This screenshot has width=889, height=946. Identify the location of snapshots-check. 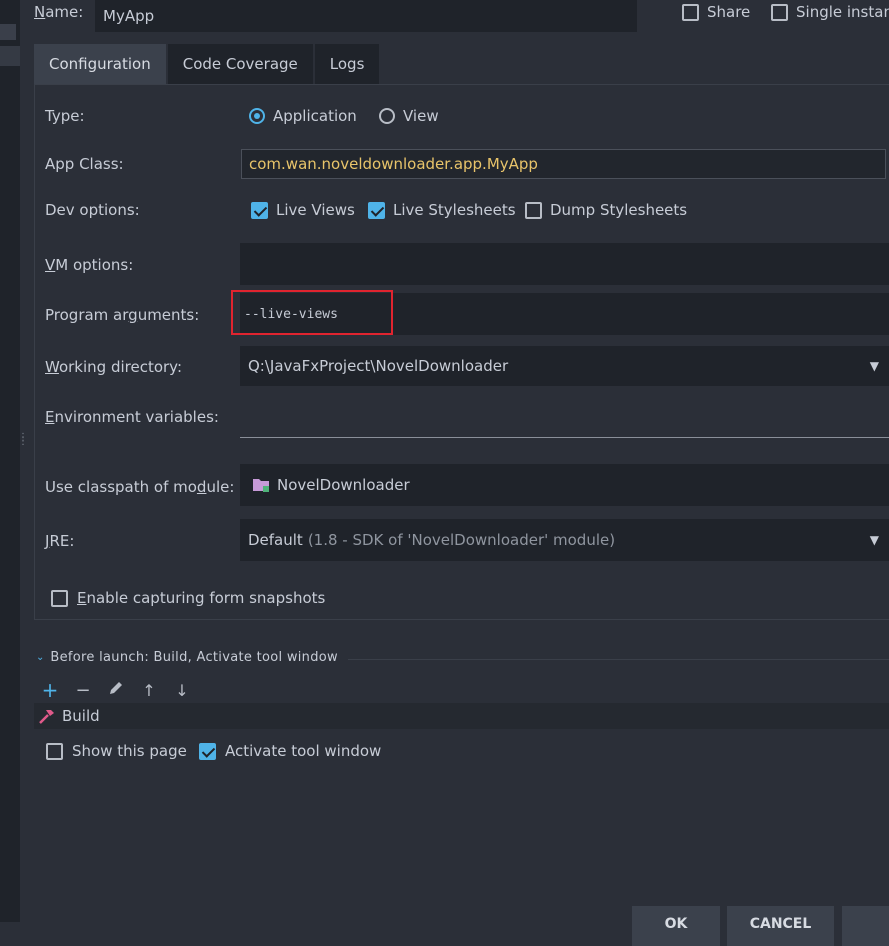
(59, 598).